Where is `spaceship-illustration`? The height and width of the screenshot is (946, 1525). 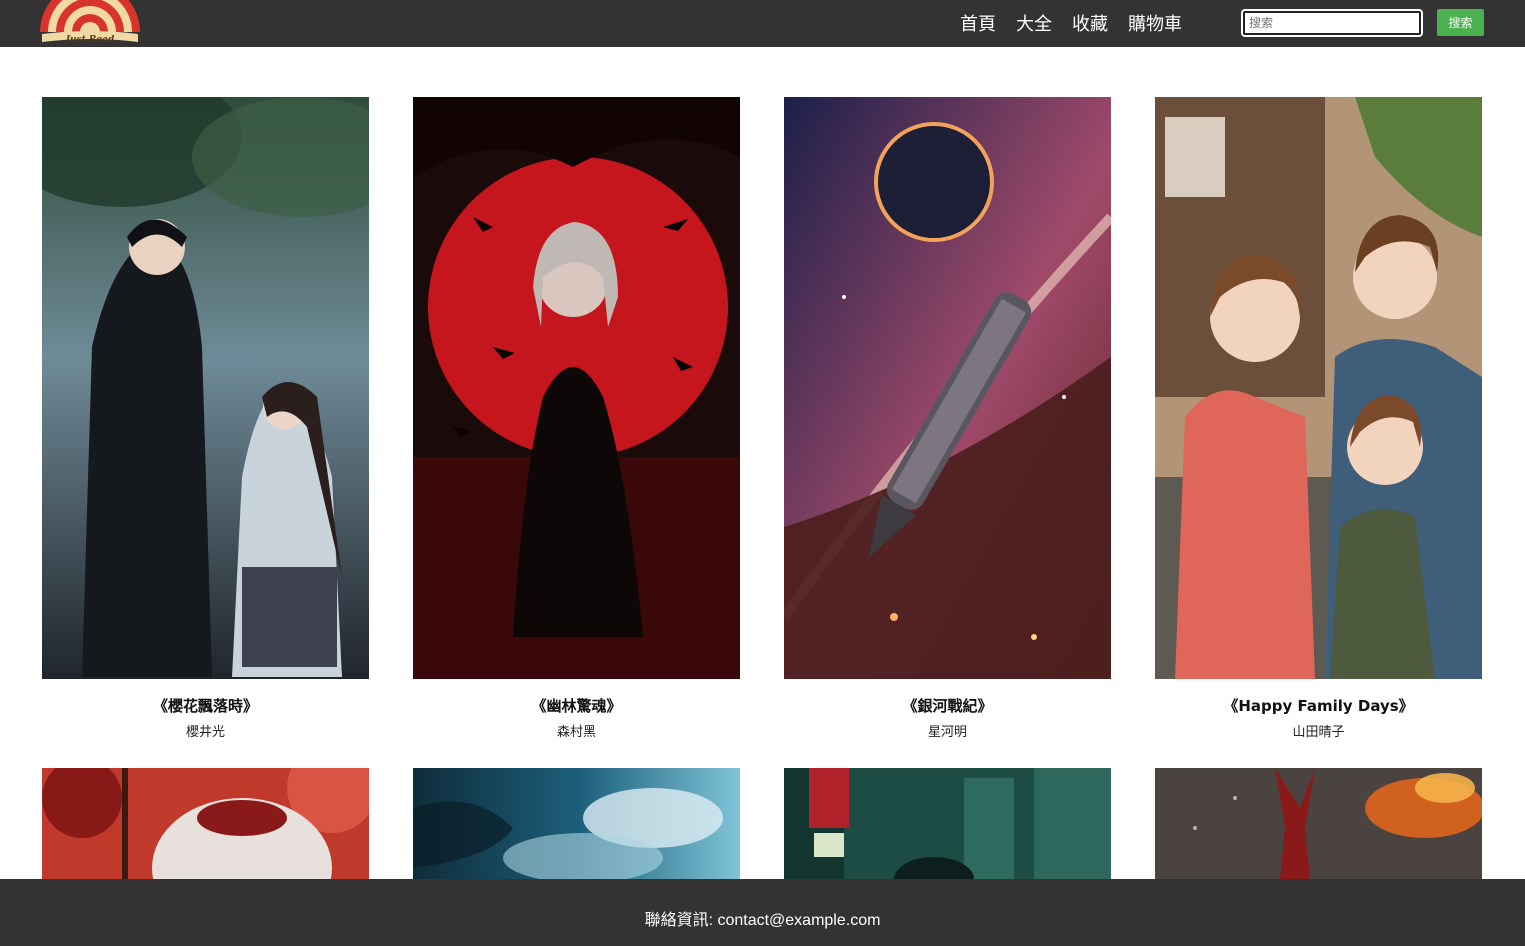 spaceship-illustration is located at coordinates (947, 388).